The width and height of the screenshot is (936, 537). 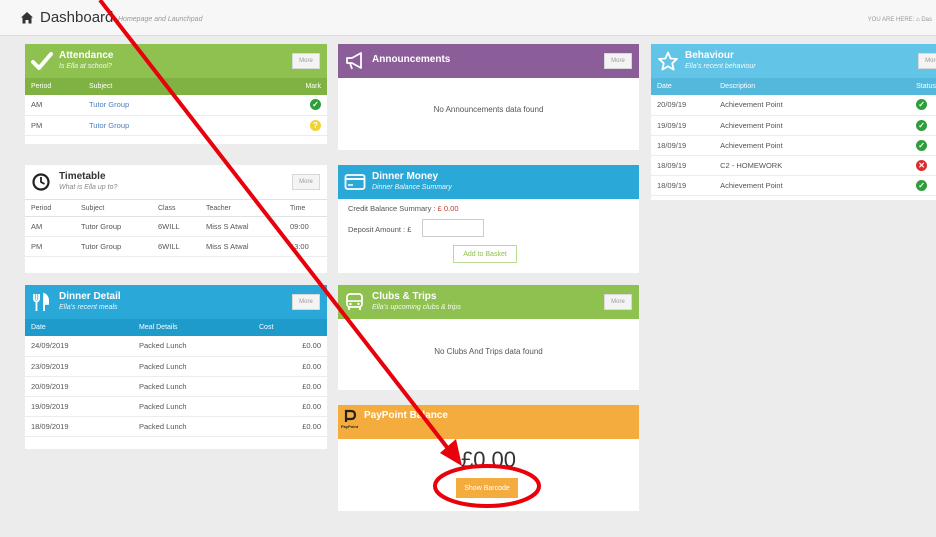 I want to click on star-icon, so click(x=668, y=61).